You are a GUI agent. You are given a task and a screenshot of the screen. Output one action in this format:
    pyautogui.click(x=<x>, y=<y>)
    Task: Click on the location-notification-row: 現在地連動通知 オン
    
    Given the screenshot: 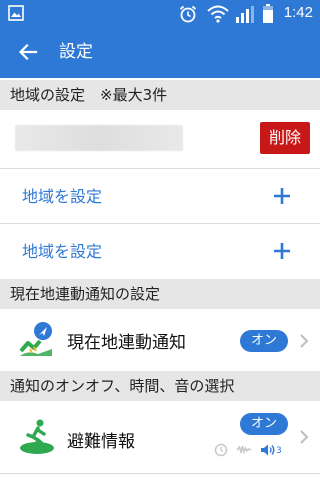 What is the action you would take?
    pyautogui.click(x=160, y=340)
    